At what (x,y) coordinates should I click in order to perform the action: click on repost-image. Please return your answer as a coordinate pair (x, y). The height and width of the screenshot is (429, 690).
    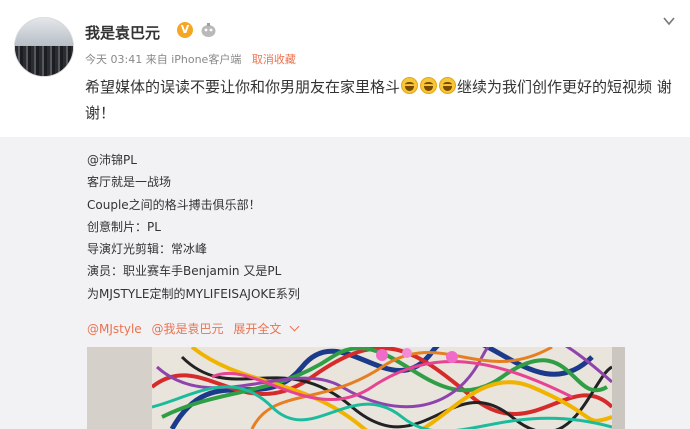
    Looking at the image, I should click on (356, 388).